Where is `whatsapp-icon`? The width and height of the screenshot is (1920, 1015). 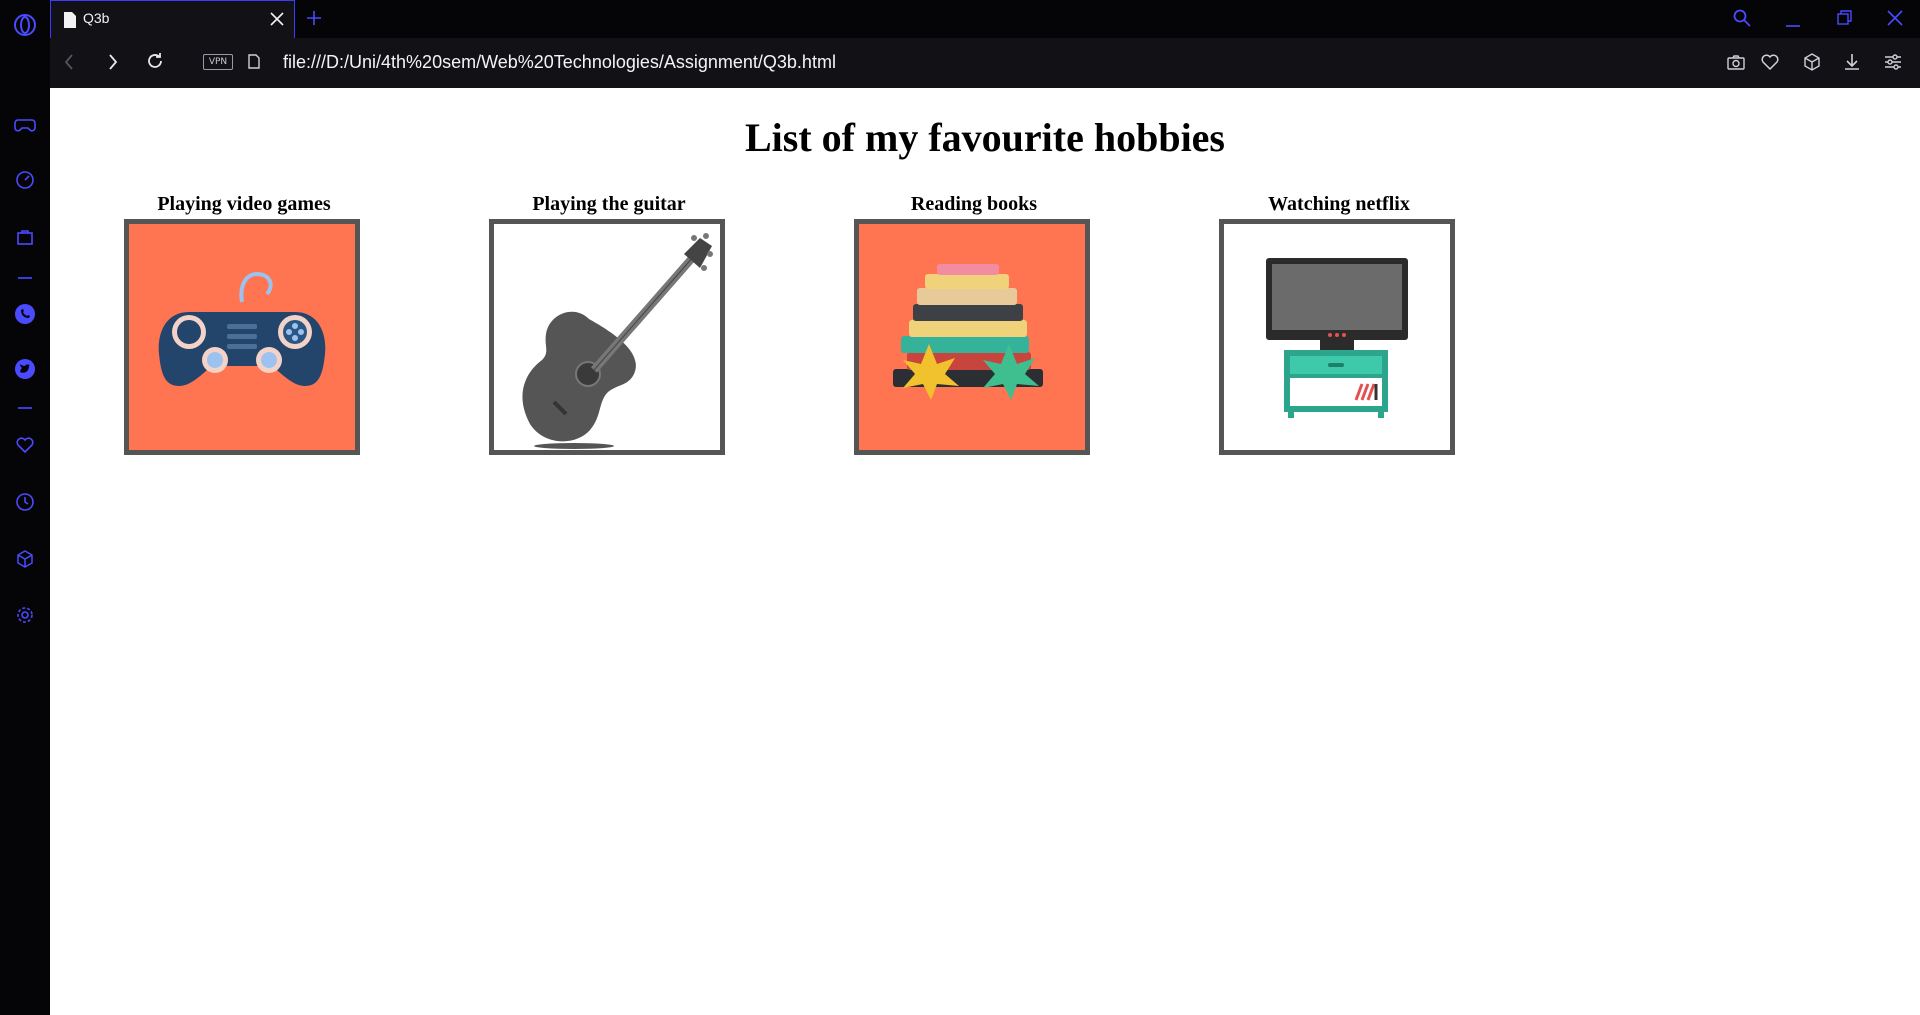 whatsapp-icon is located at coordinates (25, 314).